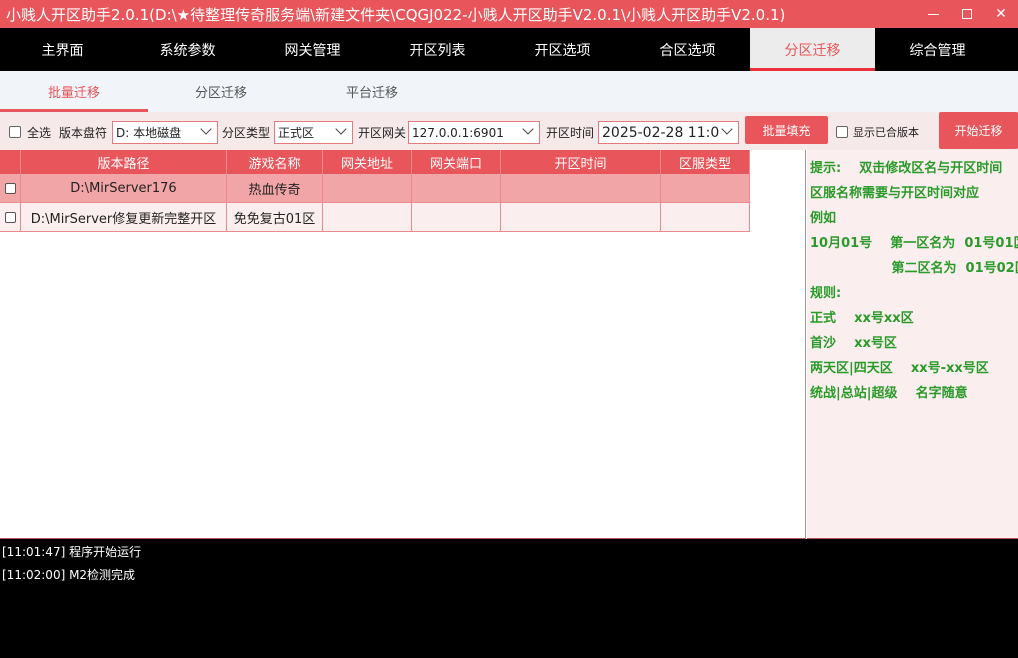 The width and height of the screenshot is (1018, 658). What do you see at coordinates (687, 49) in the screenshot?
I see `nav-merge-options: 合区选项` at bounding box center [687, 49].